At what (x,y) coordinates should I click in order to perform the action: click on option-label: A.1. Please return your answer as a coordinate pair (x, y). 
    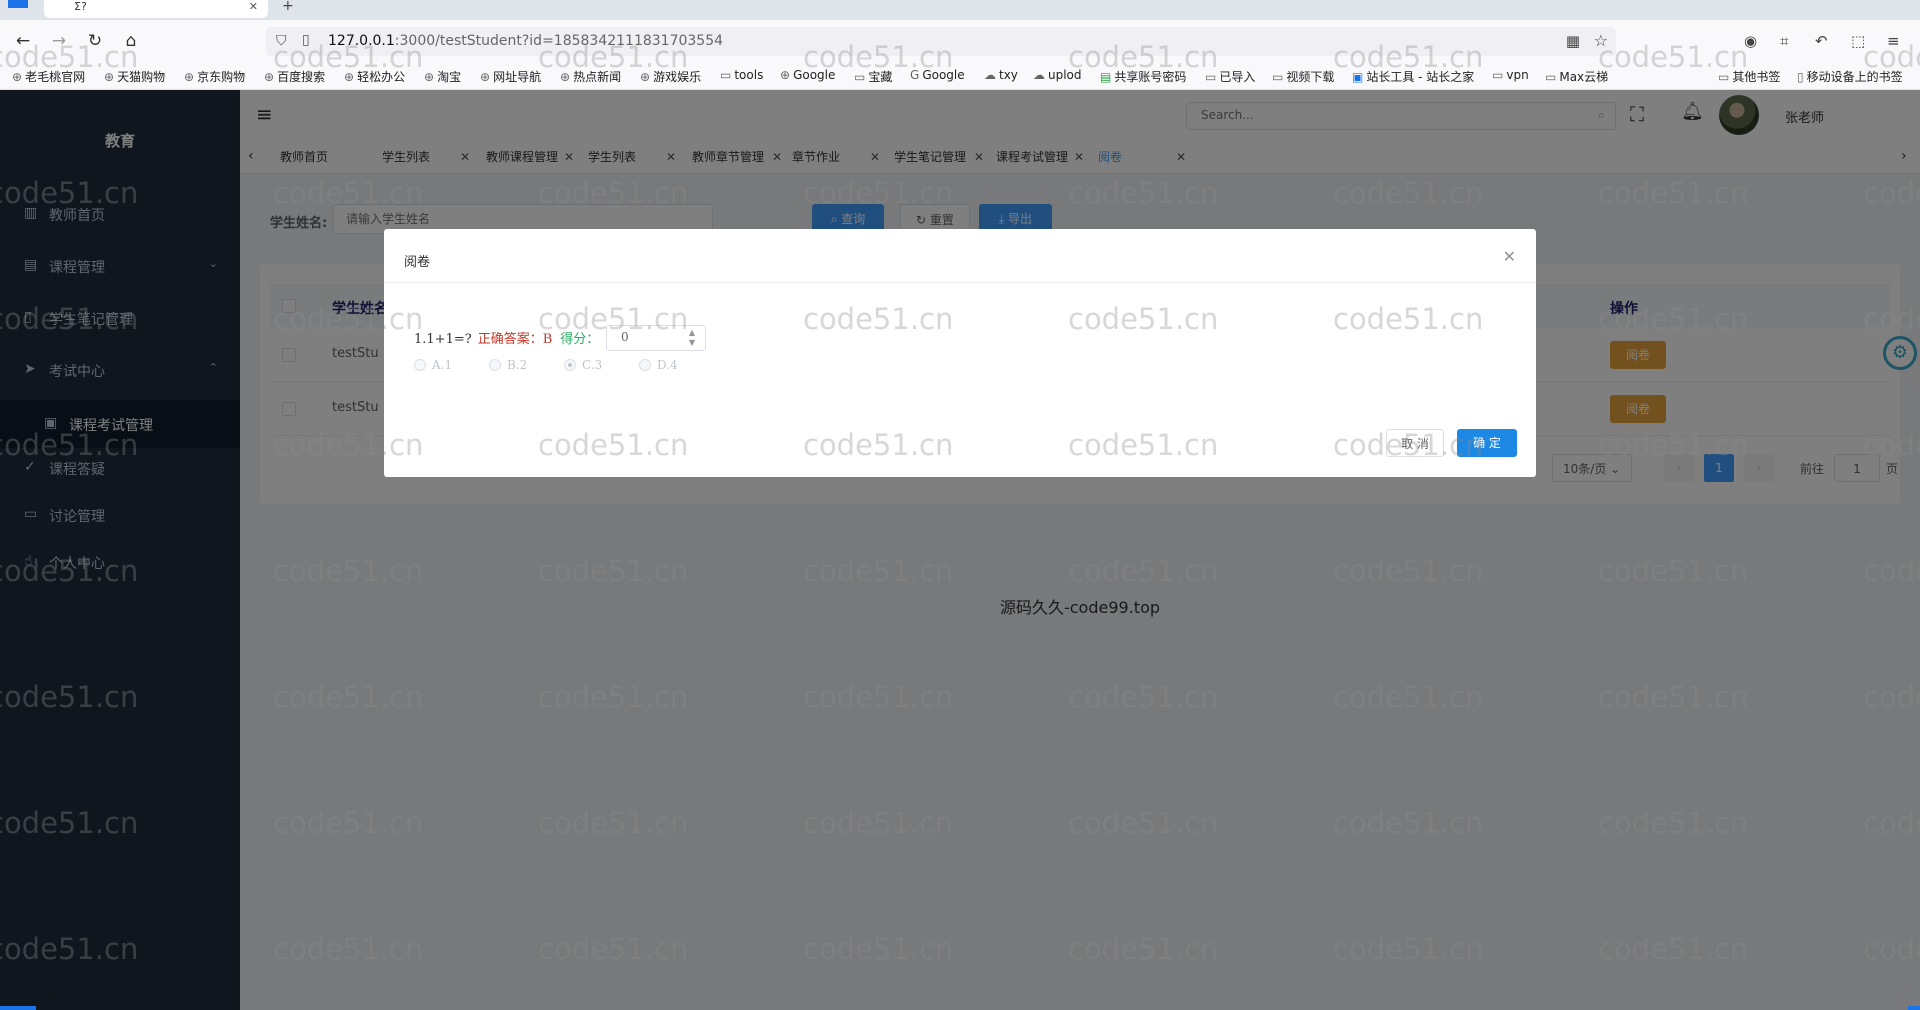
    Looking at the image, I should click on (442, 365).